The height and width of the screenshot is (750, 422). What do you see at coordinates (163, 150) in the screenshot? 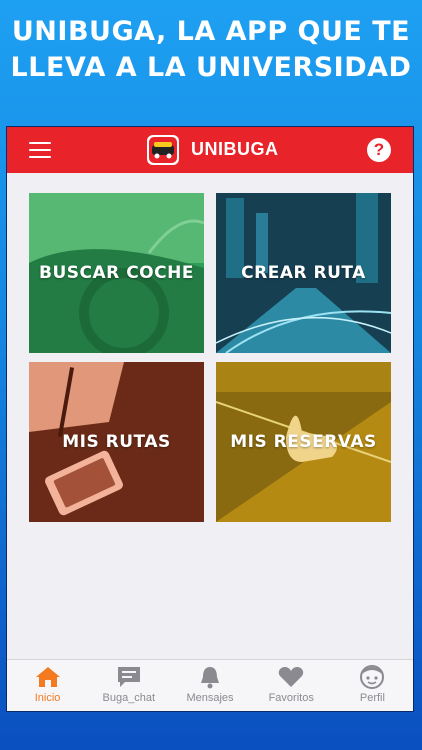
I see `app-logo` at bounding box center [163, 150].